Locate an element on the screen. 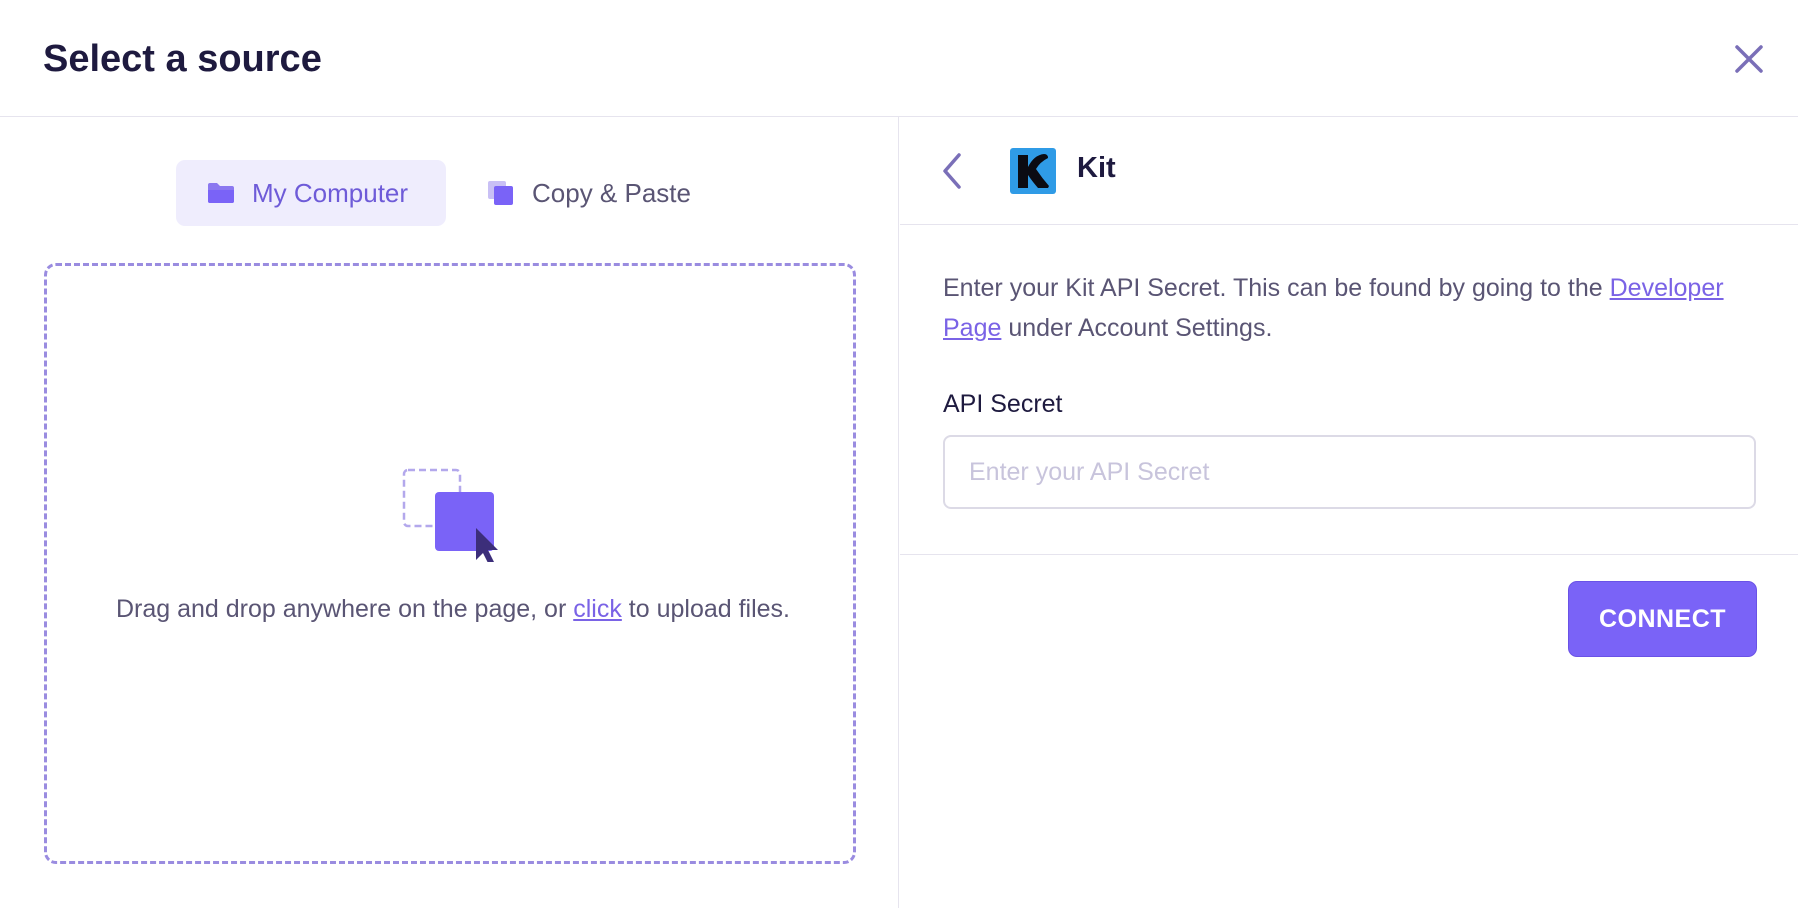  integration-name: Kit is located at coordinates (1096, 168).